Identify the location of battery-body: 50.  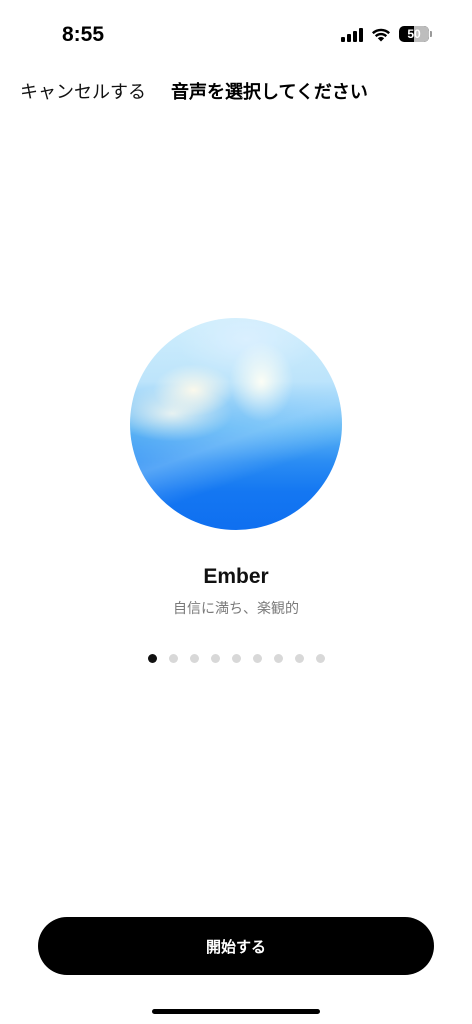
(414, 34).